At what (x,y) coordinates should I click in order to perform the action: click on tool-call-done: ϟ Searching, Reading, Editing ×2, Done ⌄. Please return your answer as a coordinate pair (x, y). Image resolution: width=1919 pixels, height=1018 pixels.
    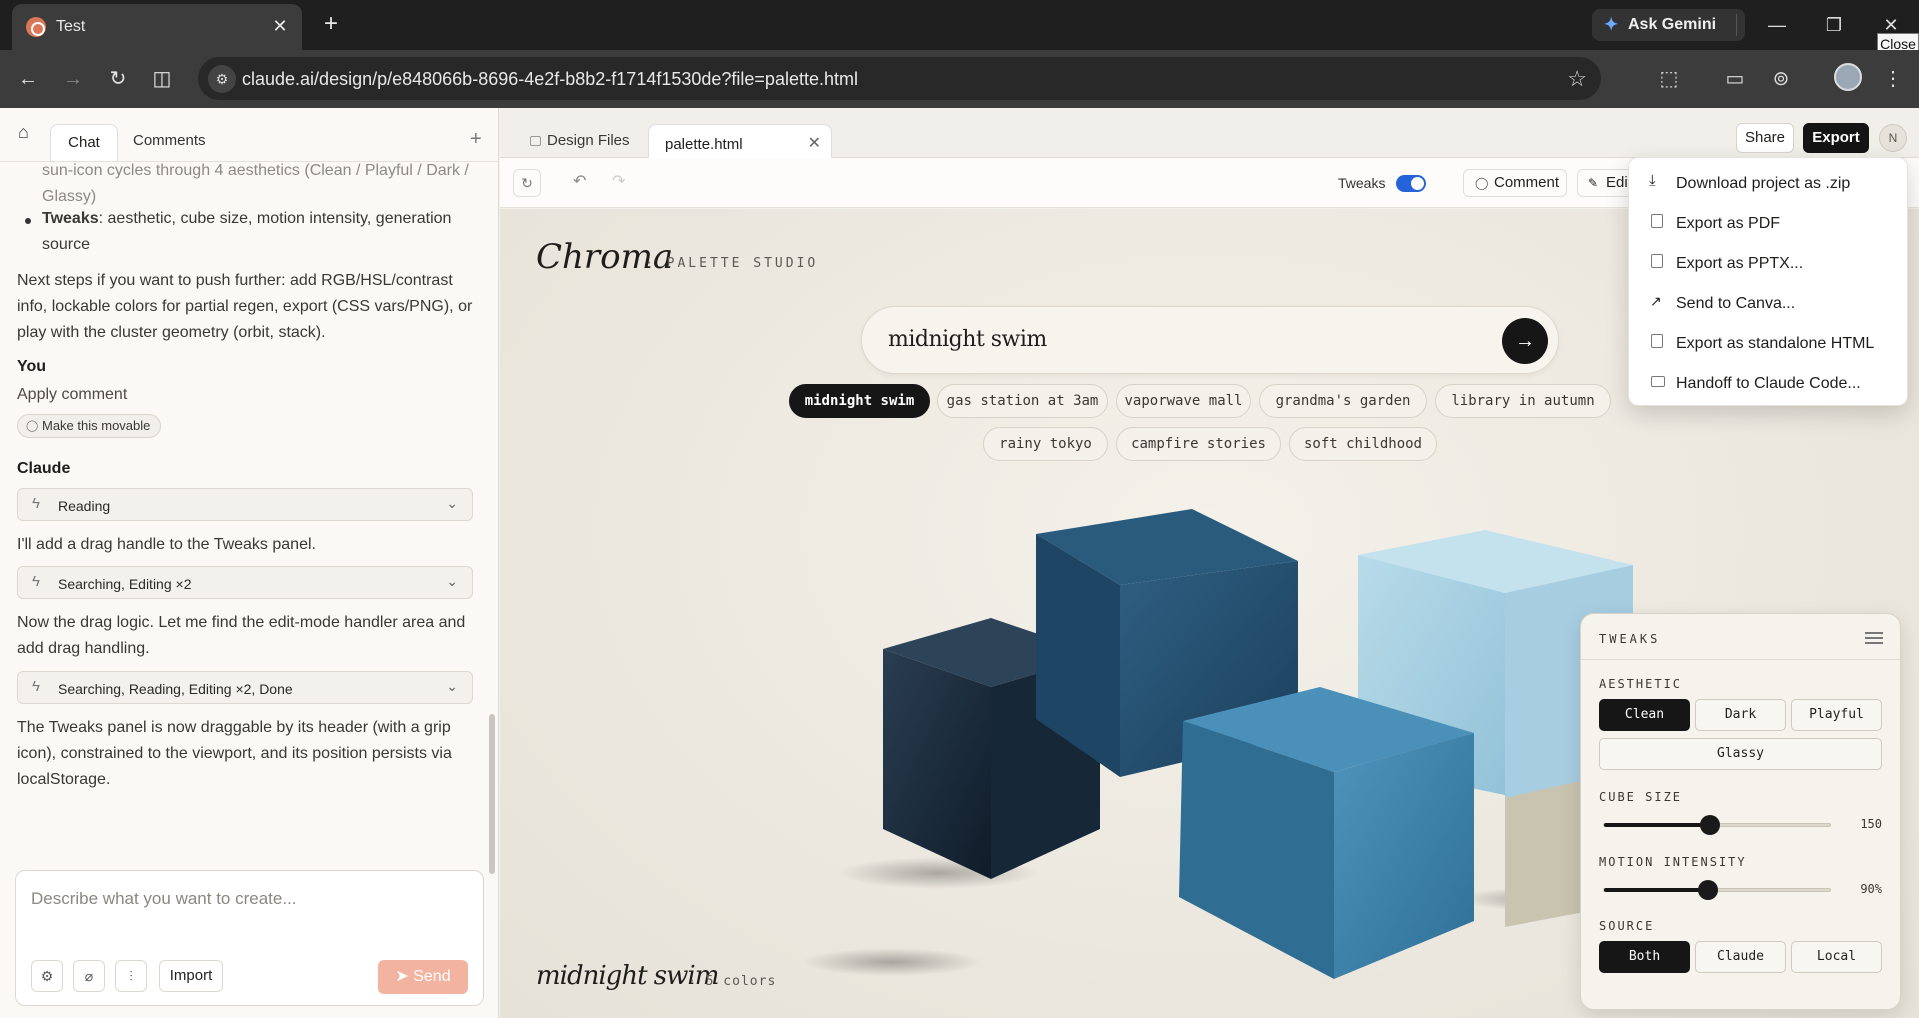
    Looking at the image, I should click on (245, 687).